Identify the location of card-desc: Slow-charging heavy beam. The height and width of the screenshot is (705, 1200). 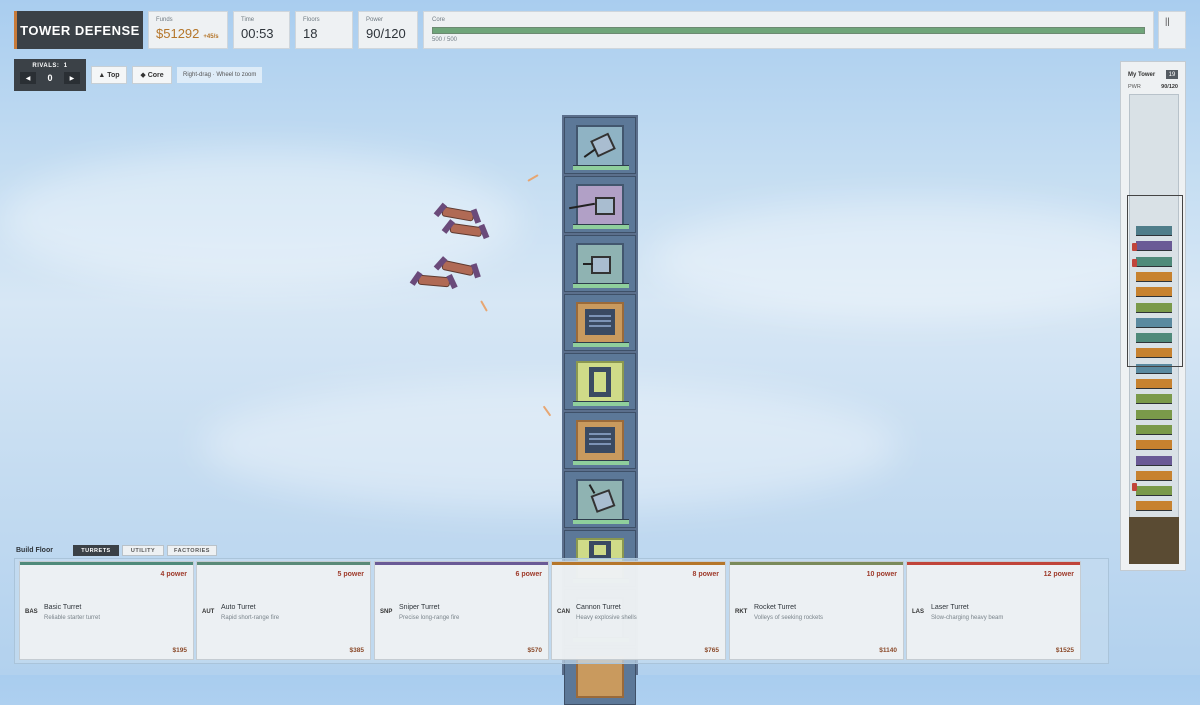
(967, 618).